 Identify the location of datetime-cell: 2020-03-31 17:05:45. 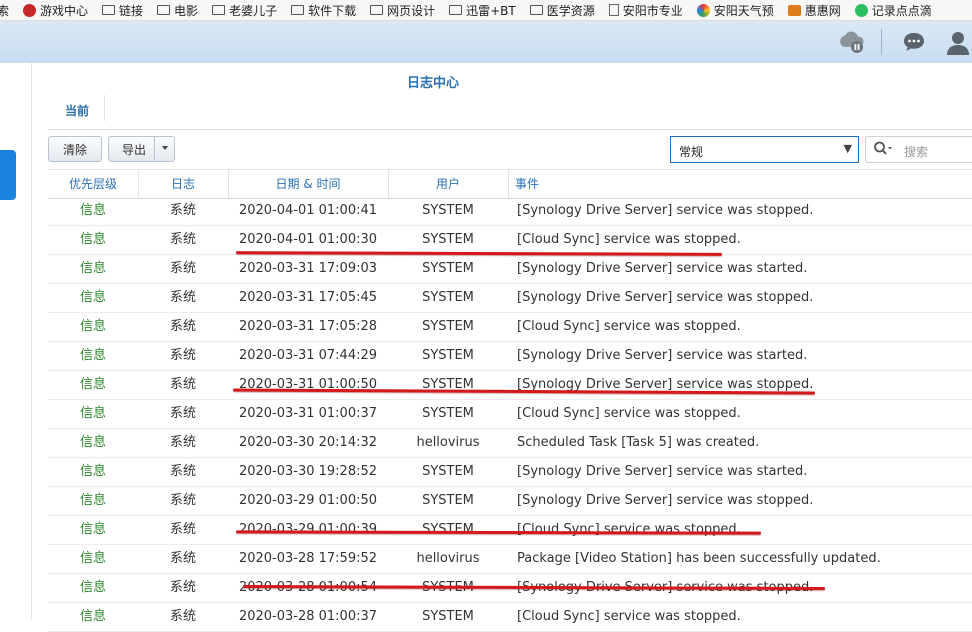
(308, 297).